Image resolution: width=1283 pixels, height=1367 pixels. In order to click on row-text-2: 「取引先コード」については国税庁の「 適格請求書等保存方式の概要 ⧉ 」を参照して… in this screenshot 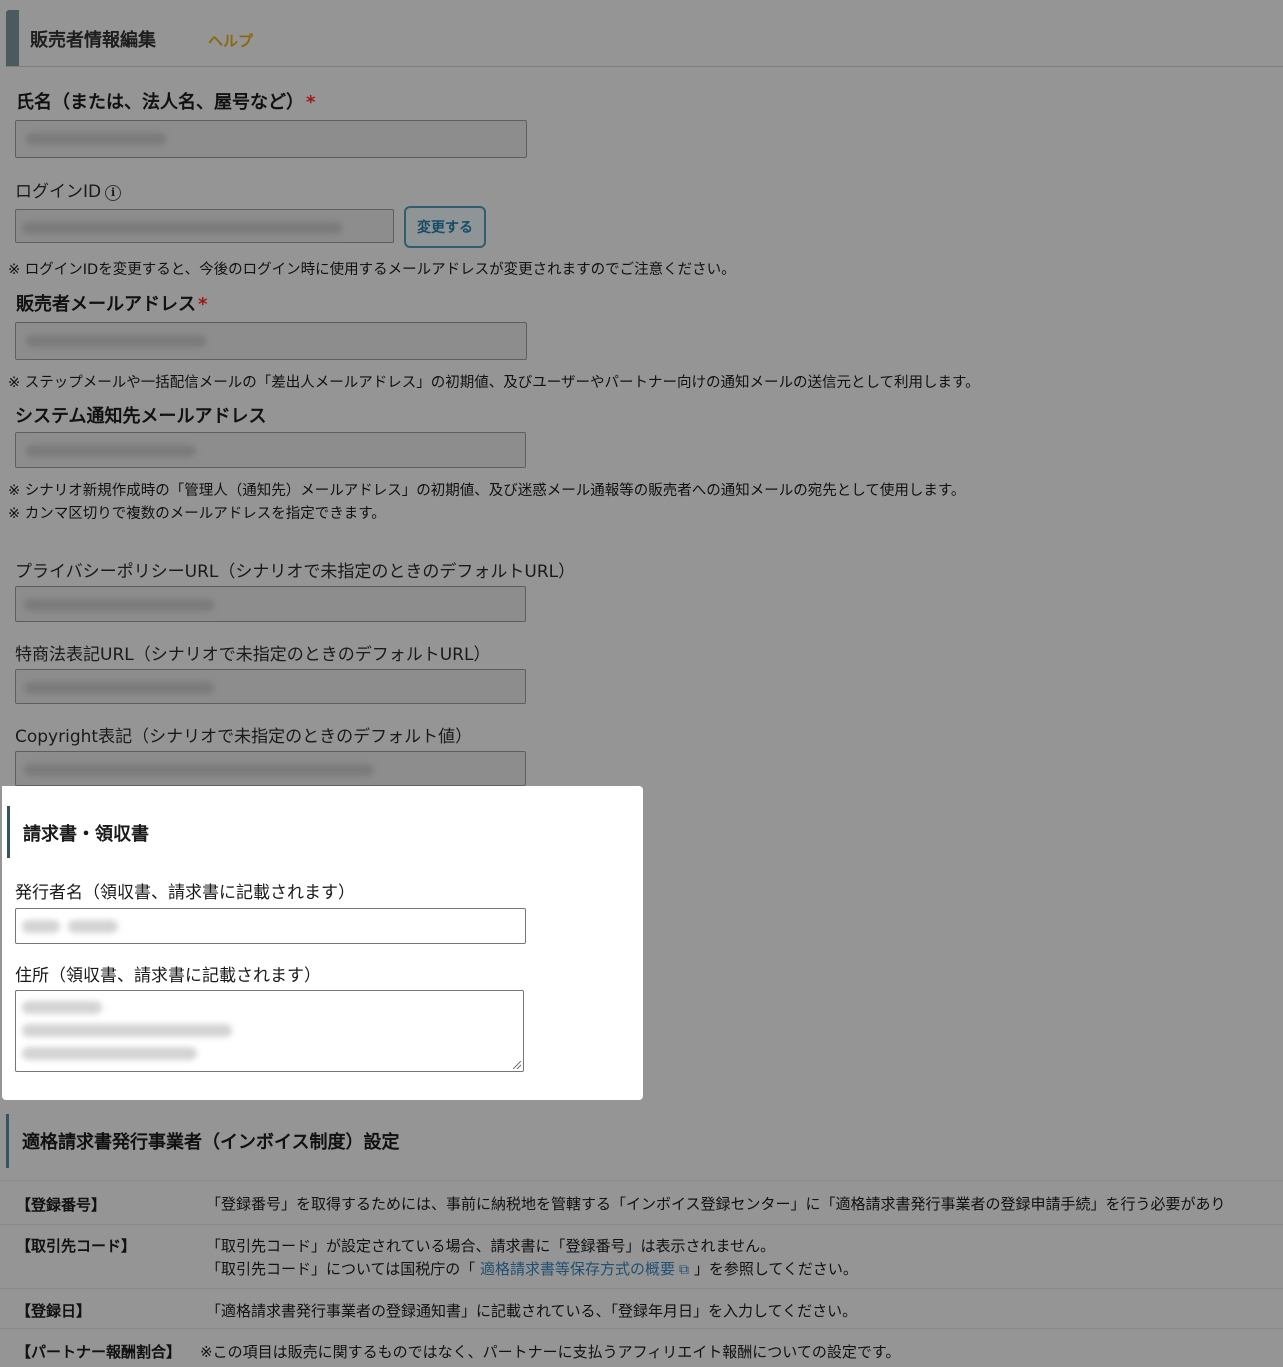, I will do `click(532, 1268)`.